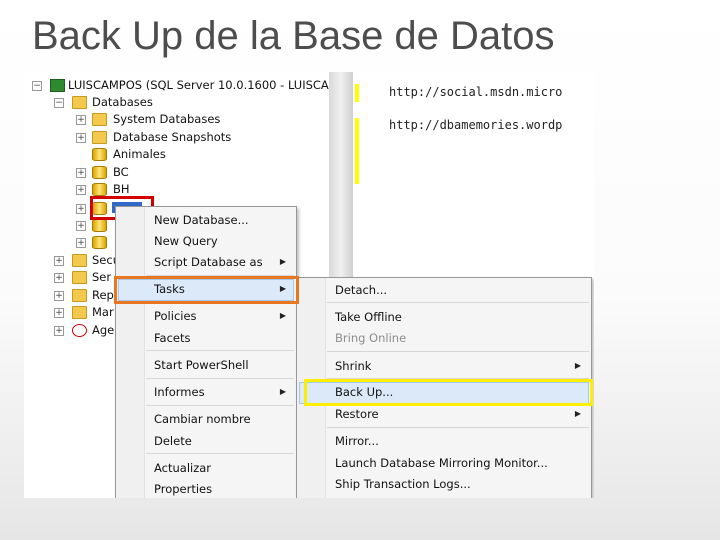 The image size is (720, 540). I want to click on backup-highlight-box, so click(448, 392).